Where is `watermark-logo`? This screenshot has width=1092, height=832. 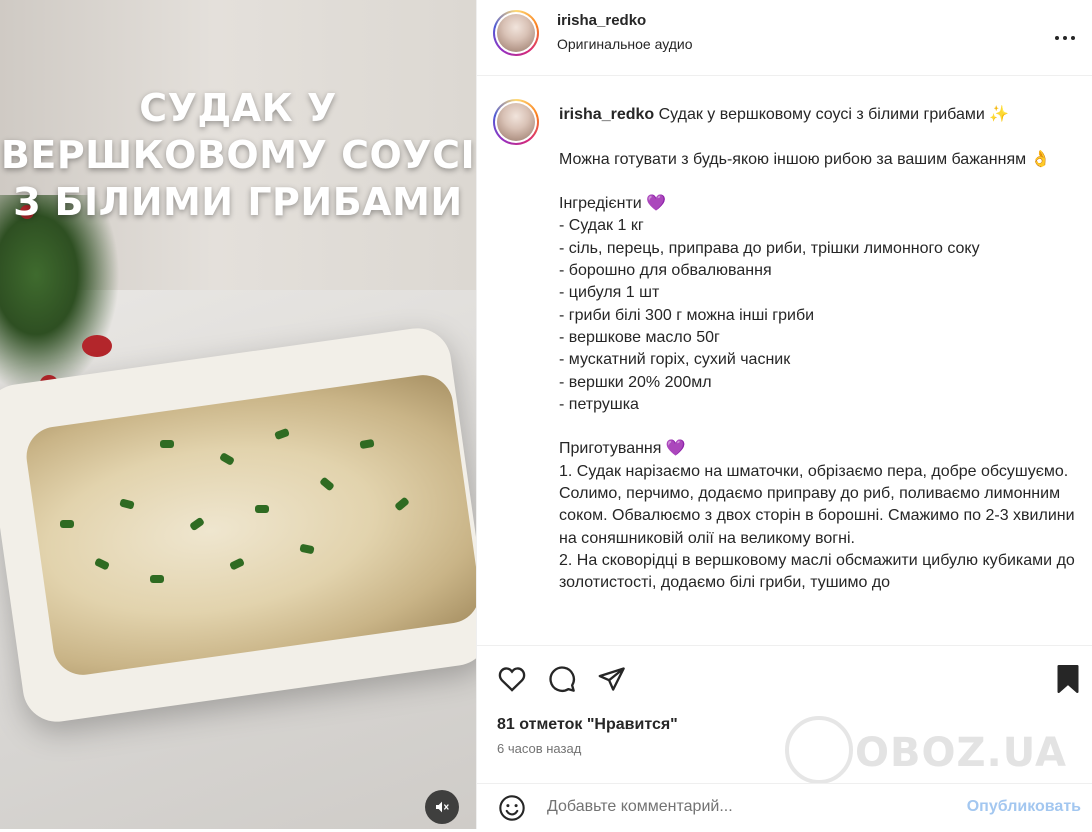 watermark-logo is located at coordinates (819, 750).